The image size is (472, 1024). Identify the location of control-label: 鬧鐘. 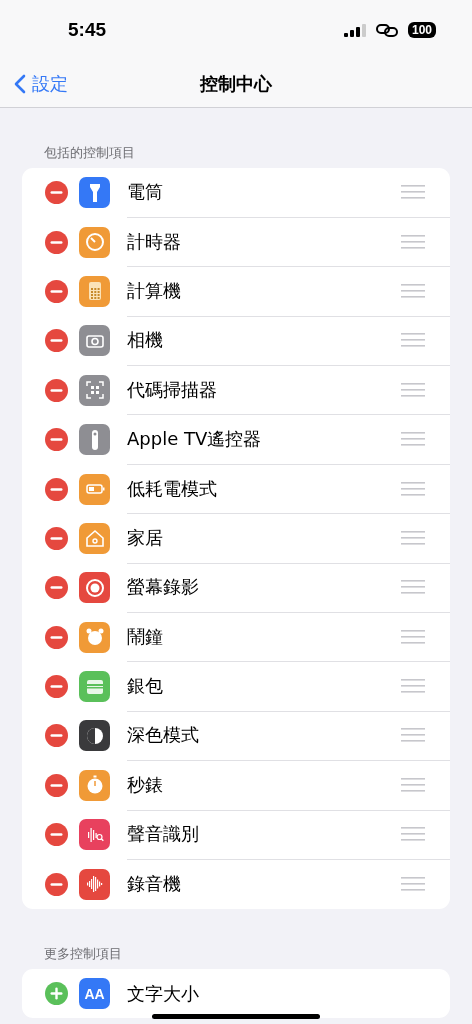
(145, 636).